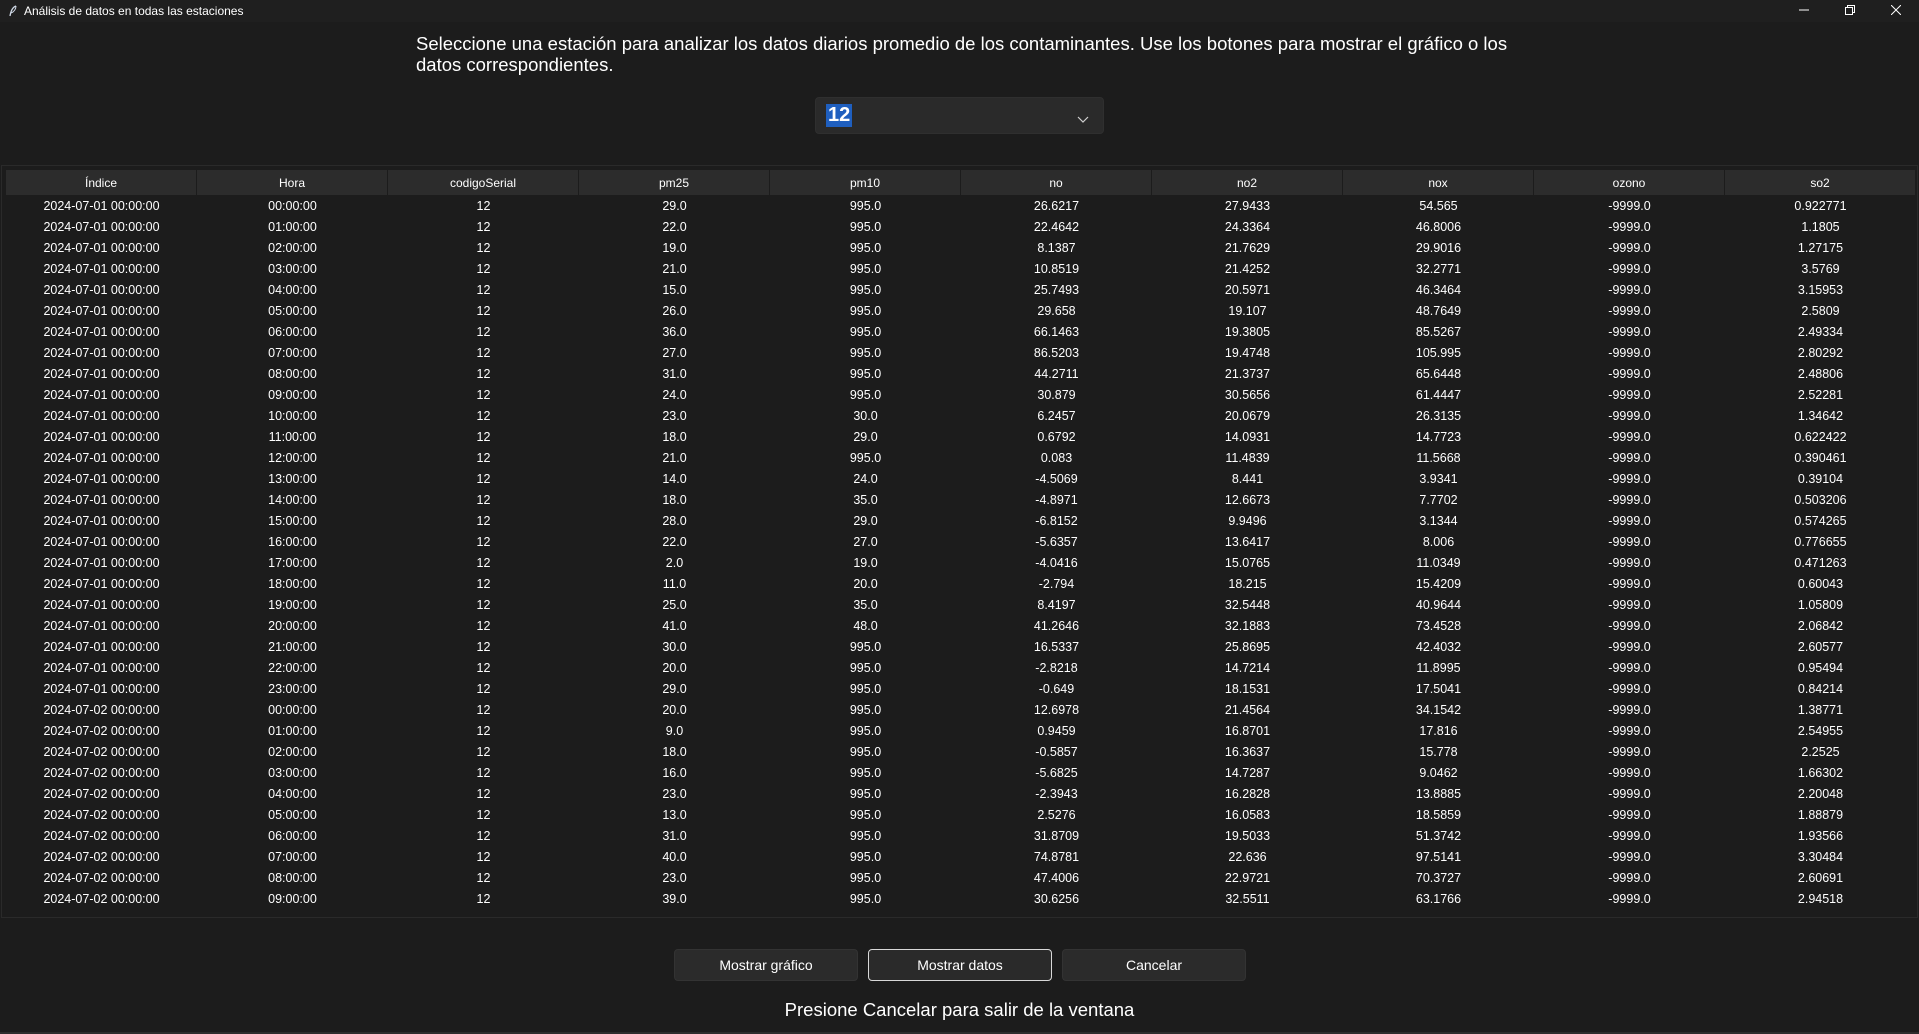 The image size is (1919, 1034). What do you see at coordinates (1247, 415) in the screenshot?
I see `table-cell: 20.0679` at bounding box center [1247, 415].